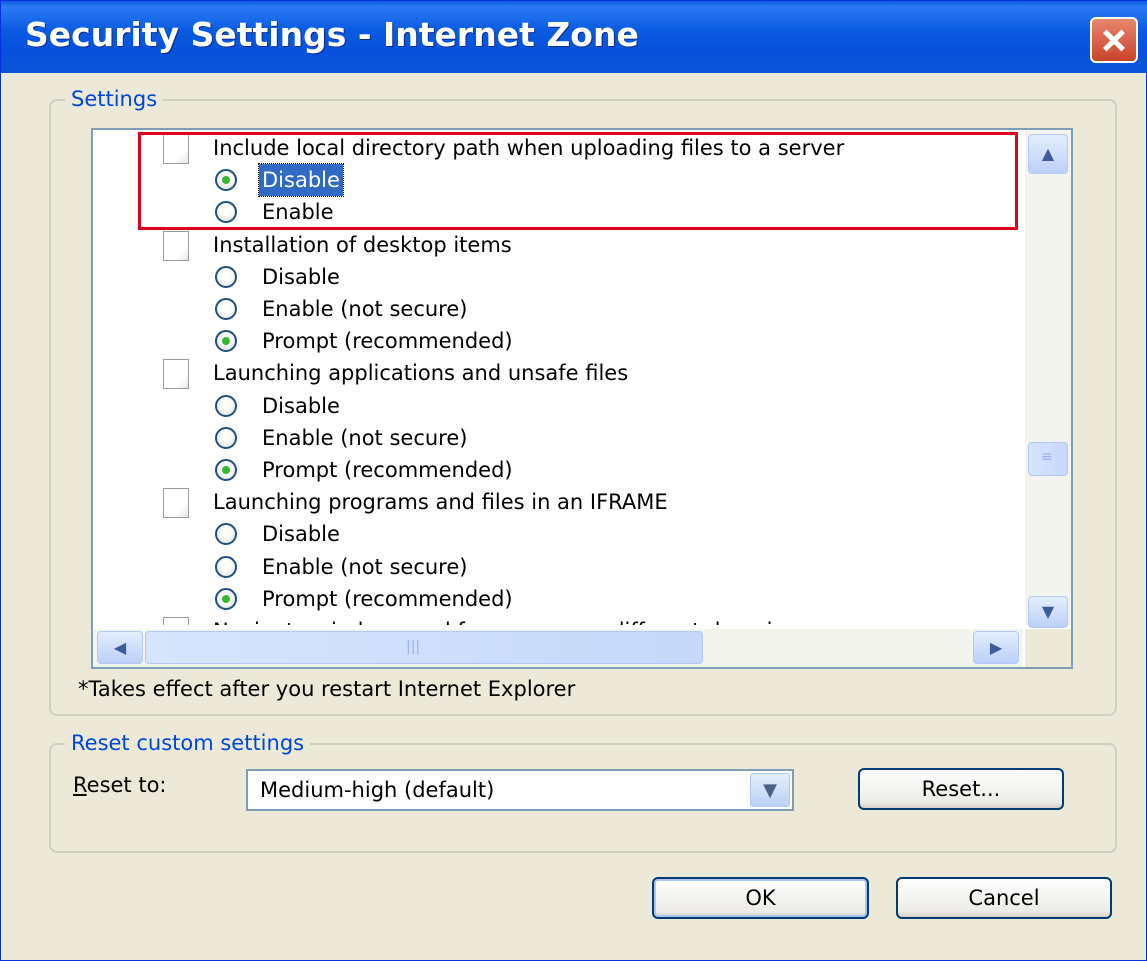  I want to click on reset-level-select: Medium-high (default) ▼, so click(520, 790).